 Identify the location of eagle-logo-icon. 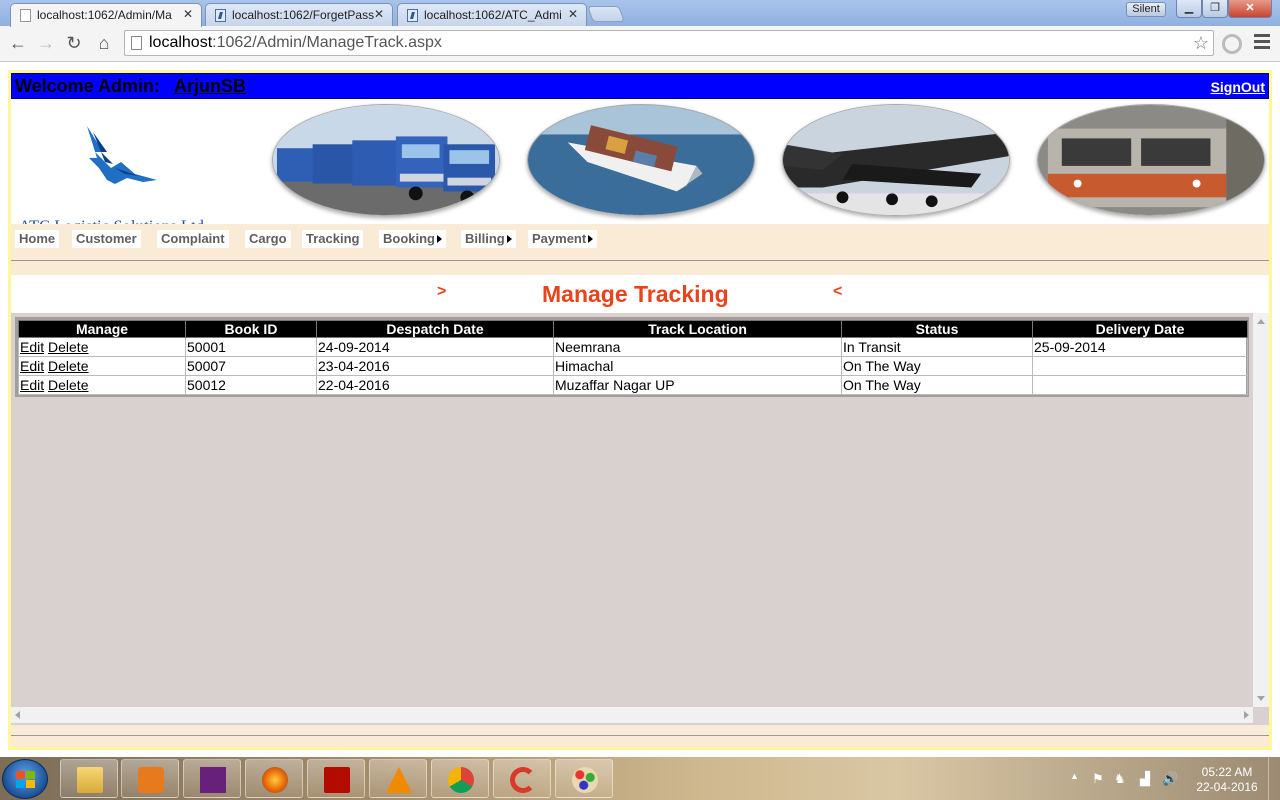
(122, 155).